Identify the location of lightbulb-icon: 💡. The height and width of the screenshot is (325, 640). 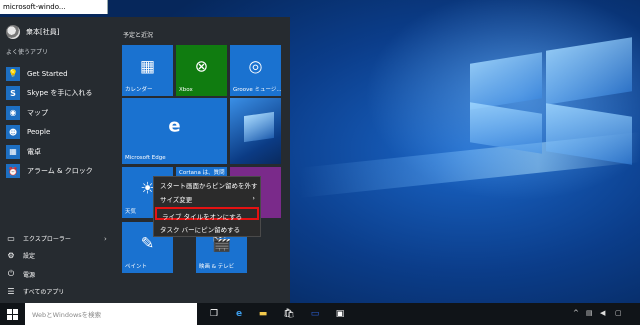
(13, 73).